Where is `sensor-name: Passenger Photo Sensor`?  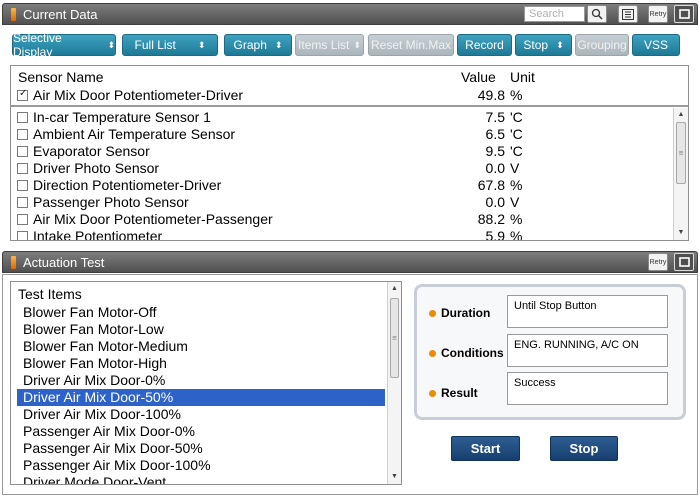
sensor-name: Passenger Photo Sensor is located at coordinates (111, 202).